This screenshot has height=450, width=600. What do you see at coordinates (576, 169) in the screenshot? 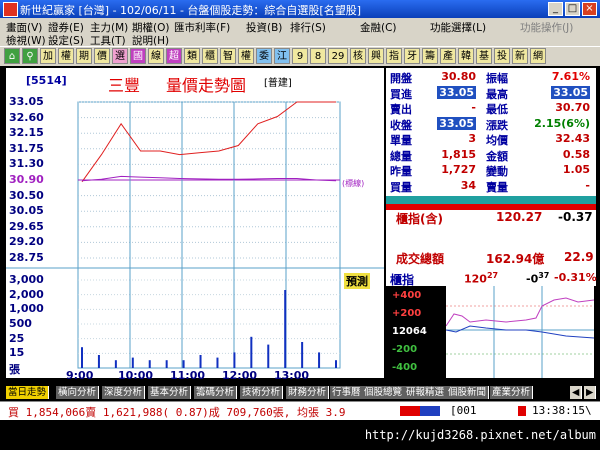
I see `quote-value: 1.05` at bounding box center [576, 169].